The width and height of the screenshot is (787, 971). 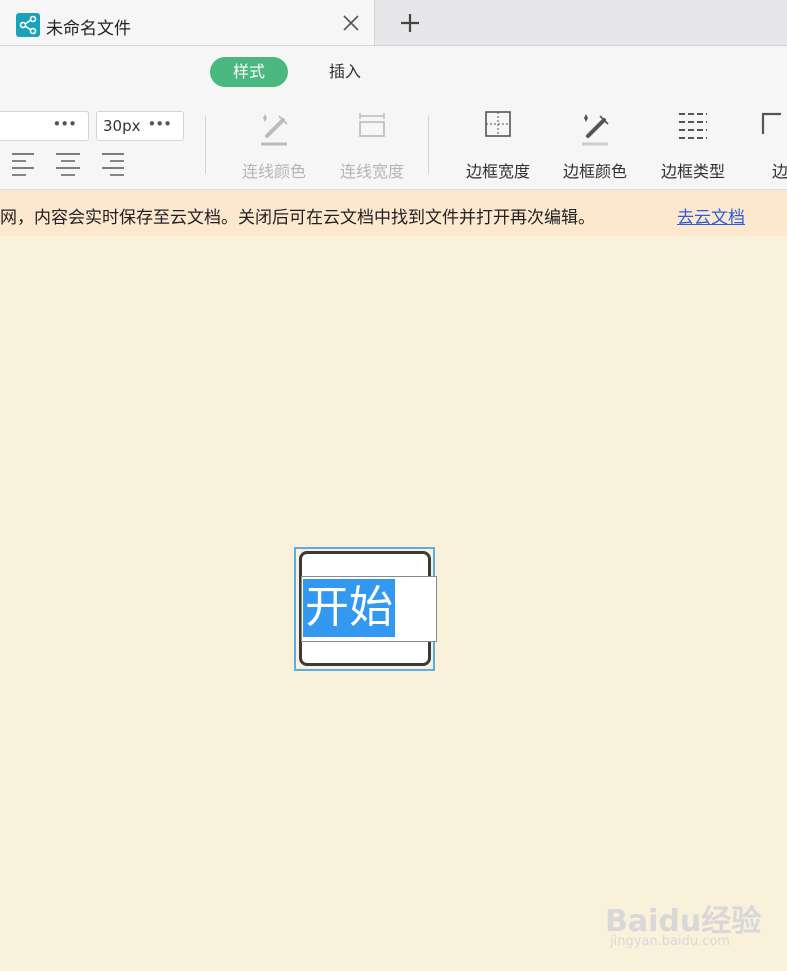 I want to click on plus-icon, so click(x=410, y=23).